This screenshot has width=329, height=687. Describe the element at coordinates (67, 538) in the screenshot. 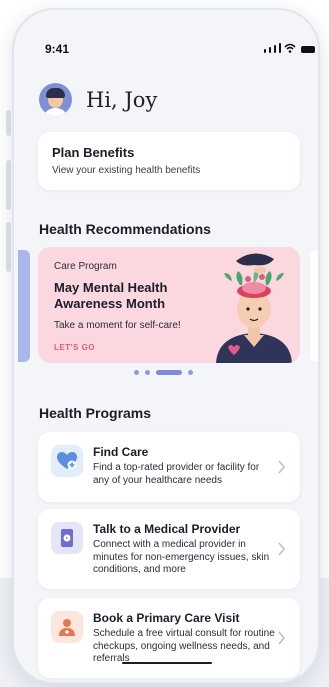

I see `video-phone-icon` at that location.